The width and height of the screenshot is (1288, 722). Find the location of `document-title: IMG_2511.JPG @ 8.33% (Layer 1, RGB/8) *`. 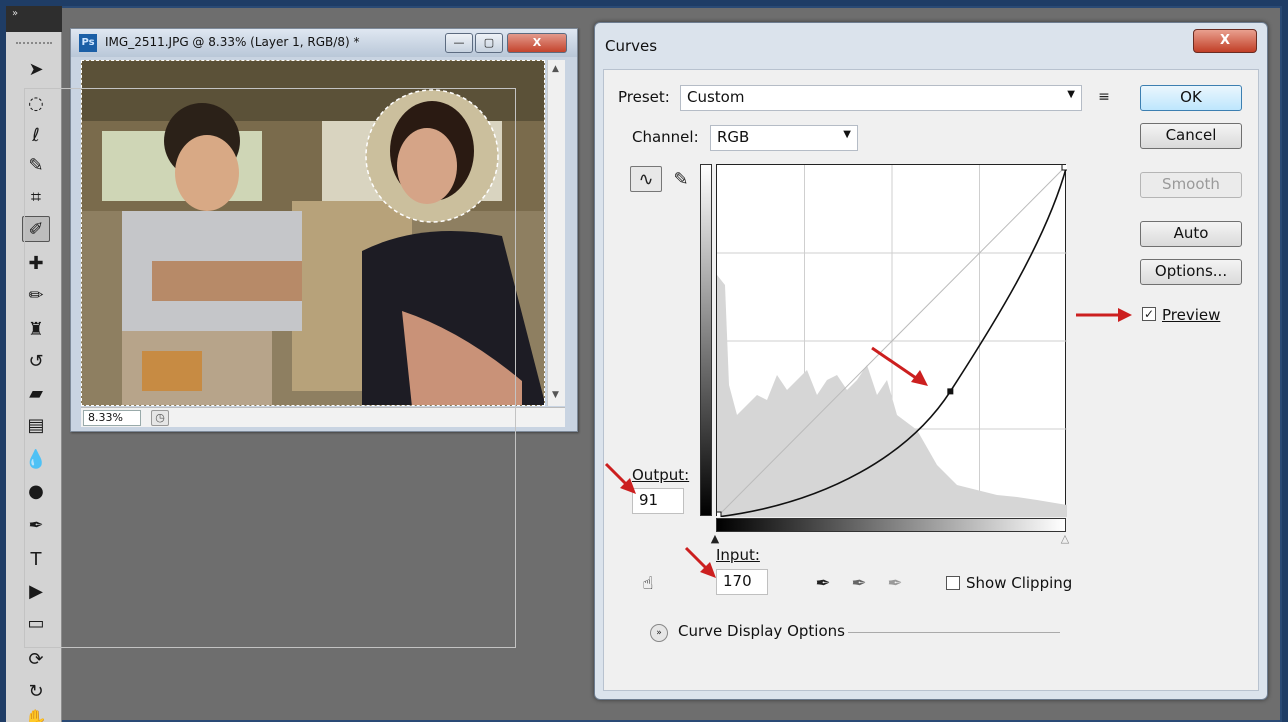

document-title: IMG_2511.JPG @ 8.33% (Layer 1, RGB/8) * is located at coordinates (232, 42).